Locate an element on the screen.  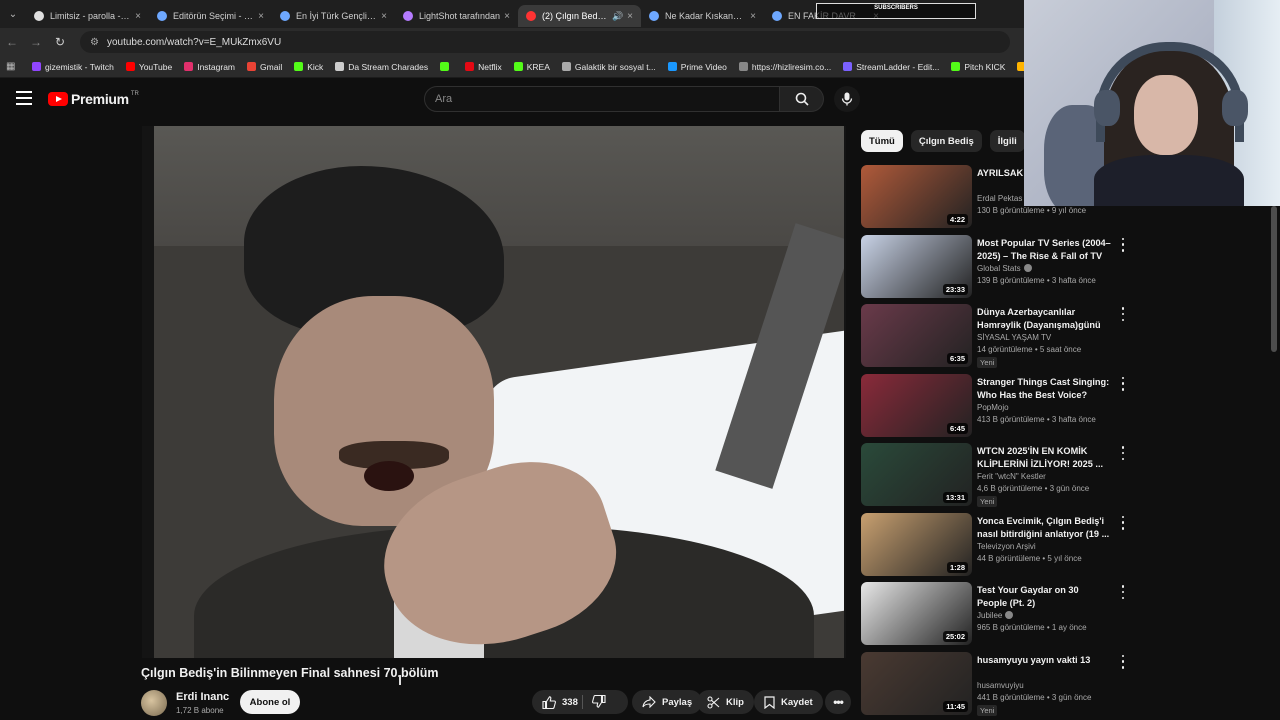
video-thumbnail: 25:02 is located at coordinates (916, 613).